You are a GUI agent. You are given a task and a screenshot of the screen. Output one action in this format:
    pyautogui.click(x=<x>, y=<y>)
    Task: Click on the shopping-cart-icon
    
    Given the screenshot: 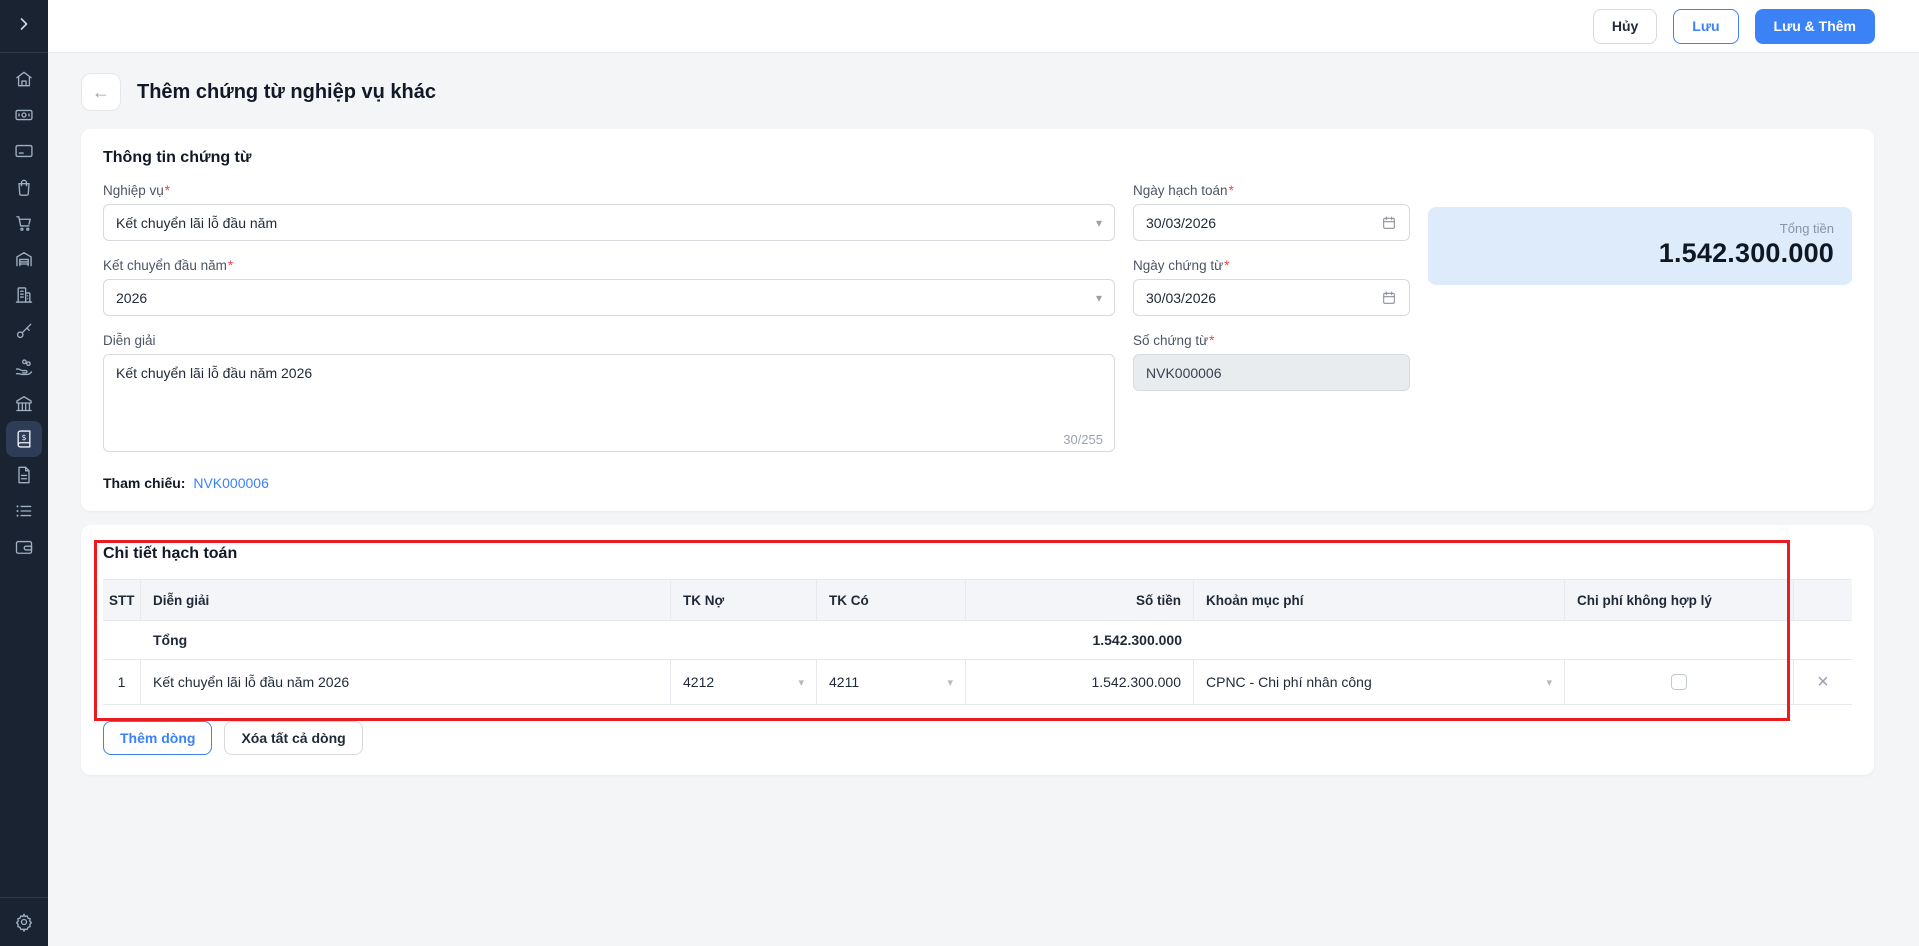 What is the action you would take?
    pyautogui.click(x=23, y=223)
    